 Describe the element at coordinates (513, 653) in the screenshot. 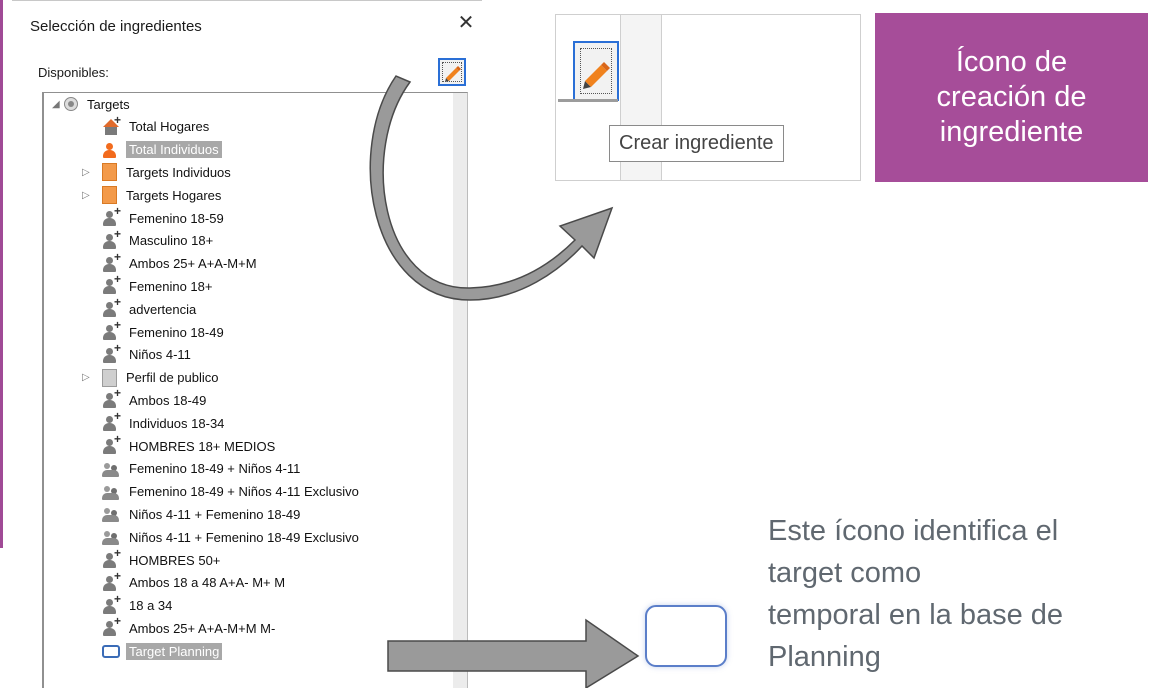

I see `straight-arrow` at that location.